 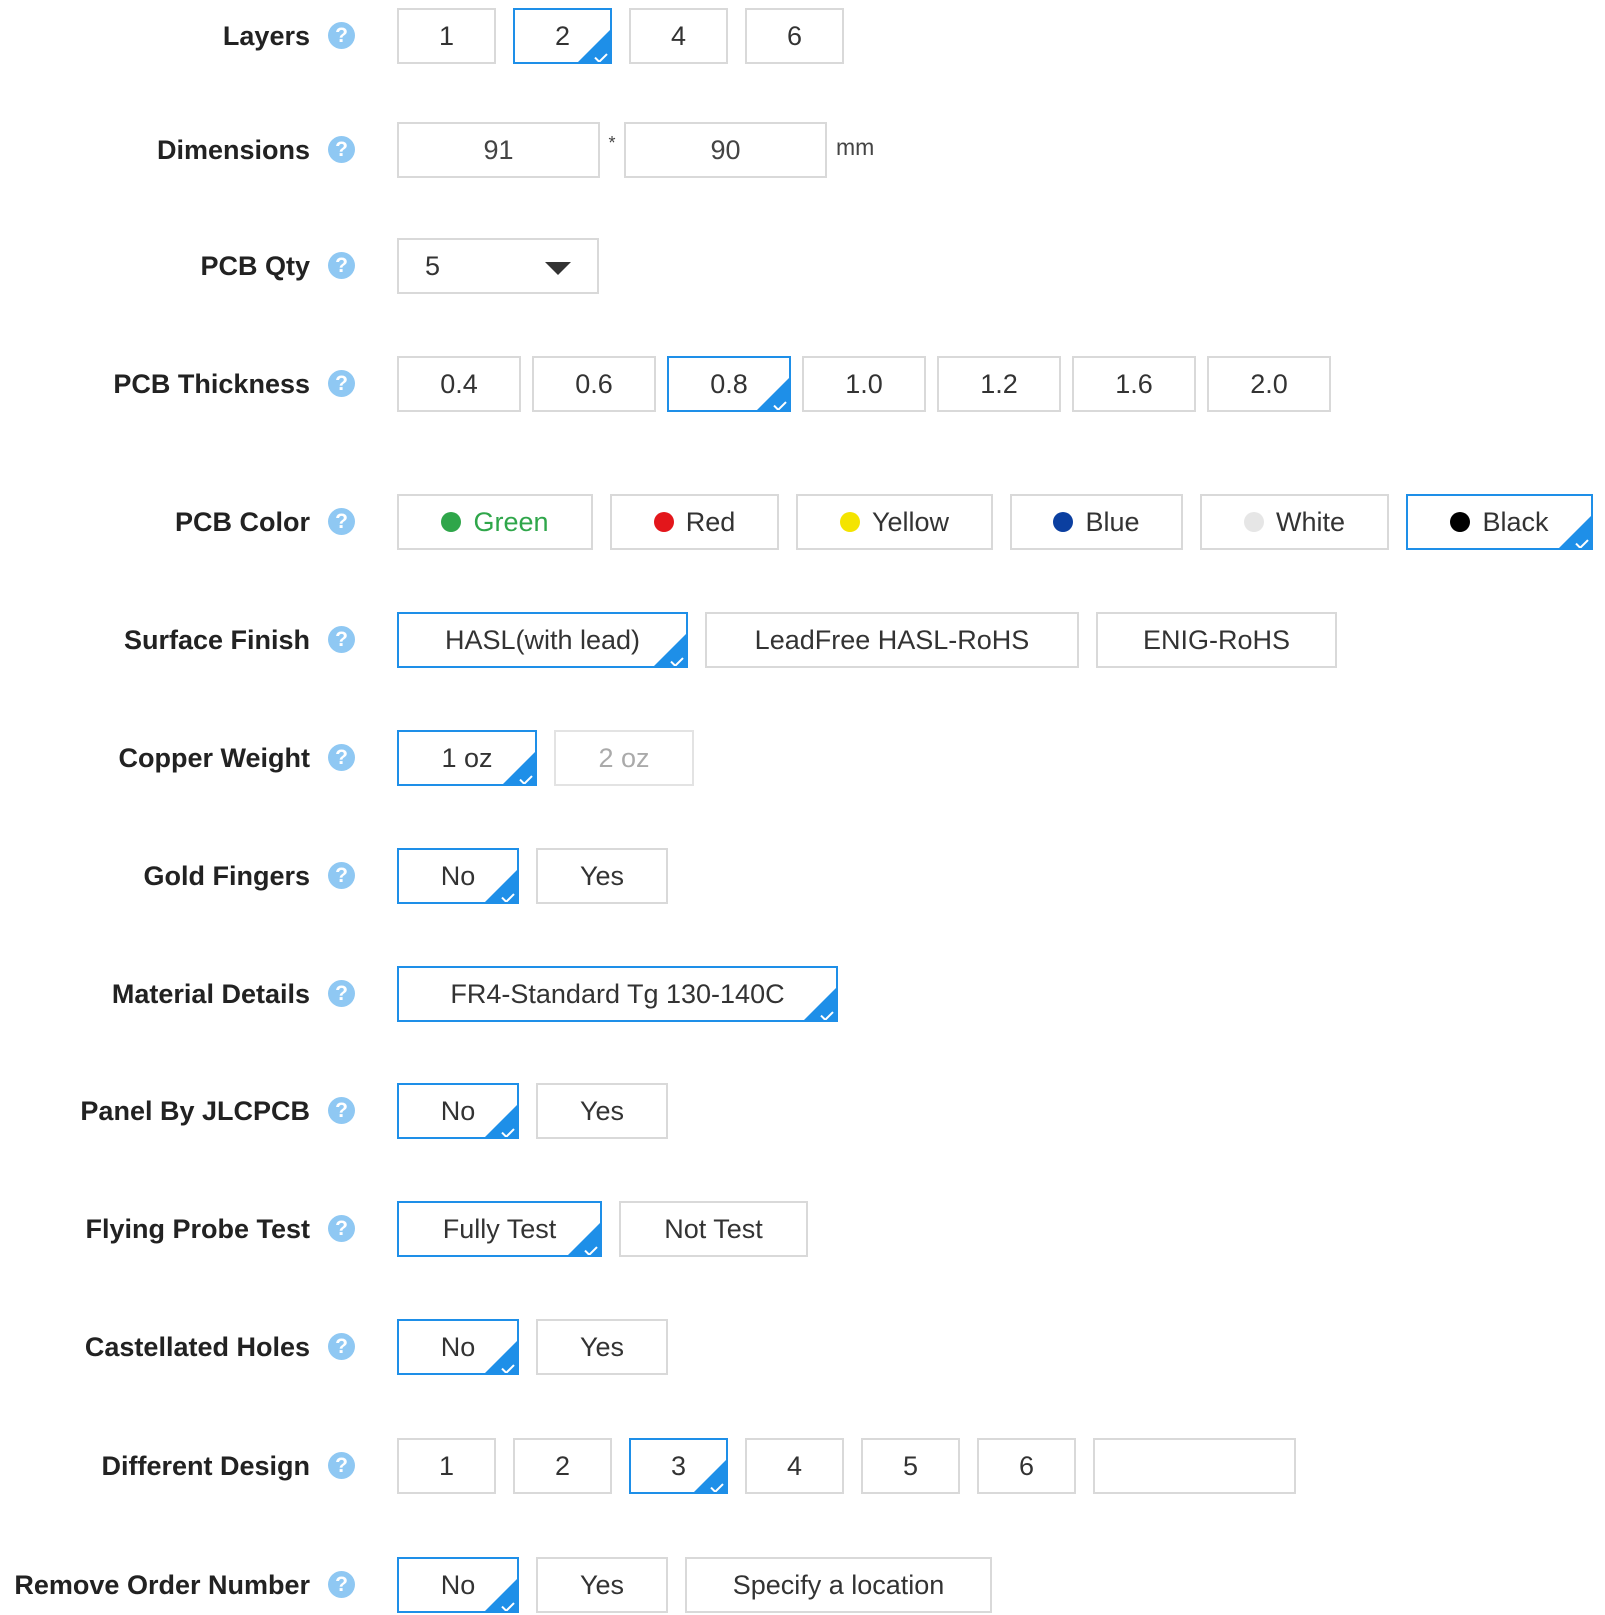 I want to click on color-option-yellow: Yellow, so click(x=894, y=522).